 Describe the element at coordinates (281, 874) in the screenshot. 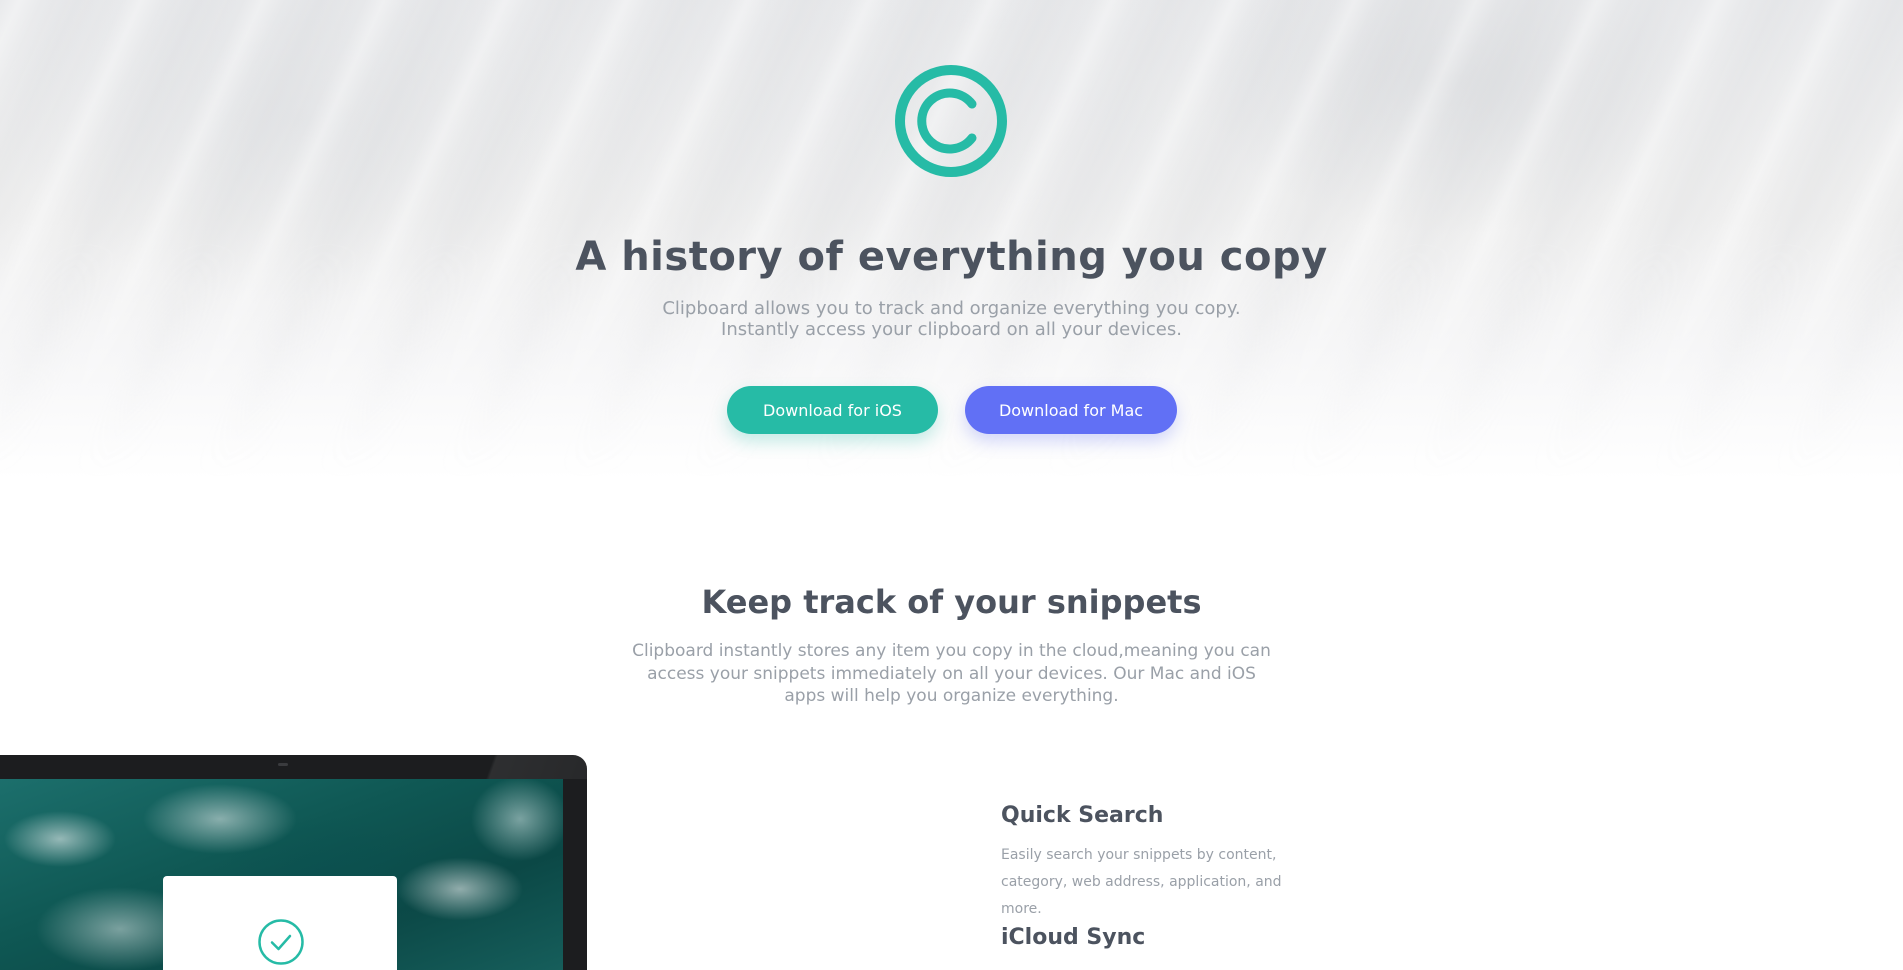

I see `laptop-screen-ocean-wallpaper` at that location.